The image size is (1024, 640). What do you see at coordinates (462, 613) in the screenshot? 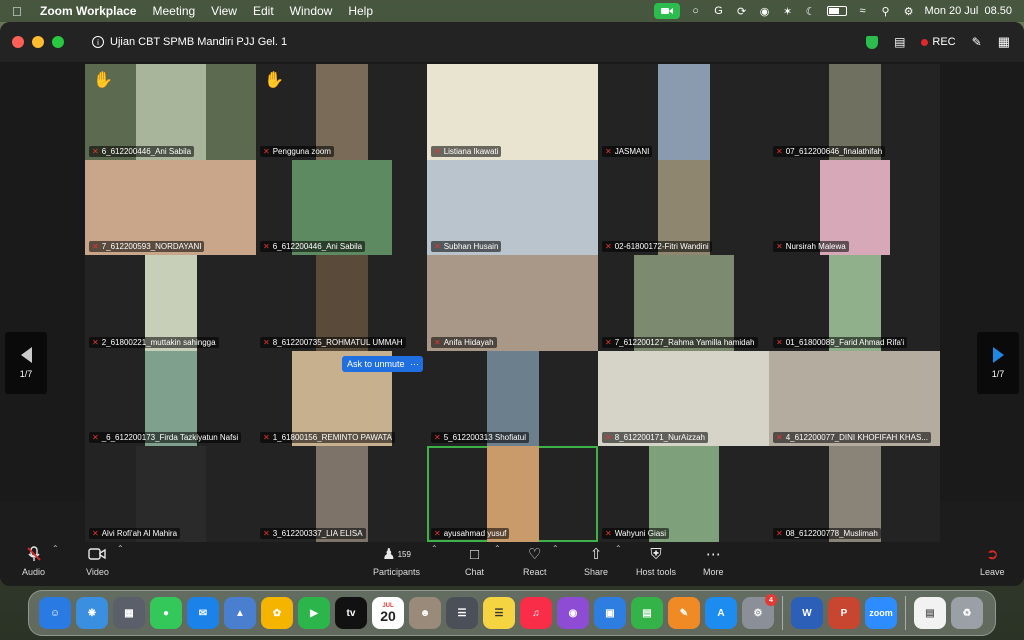
I see `reminders-icon: ☰` at bounding box center [462, 613].